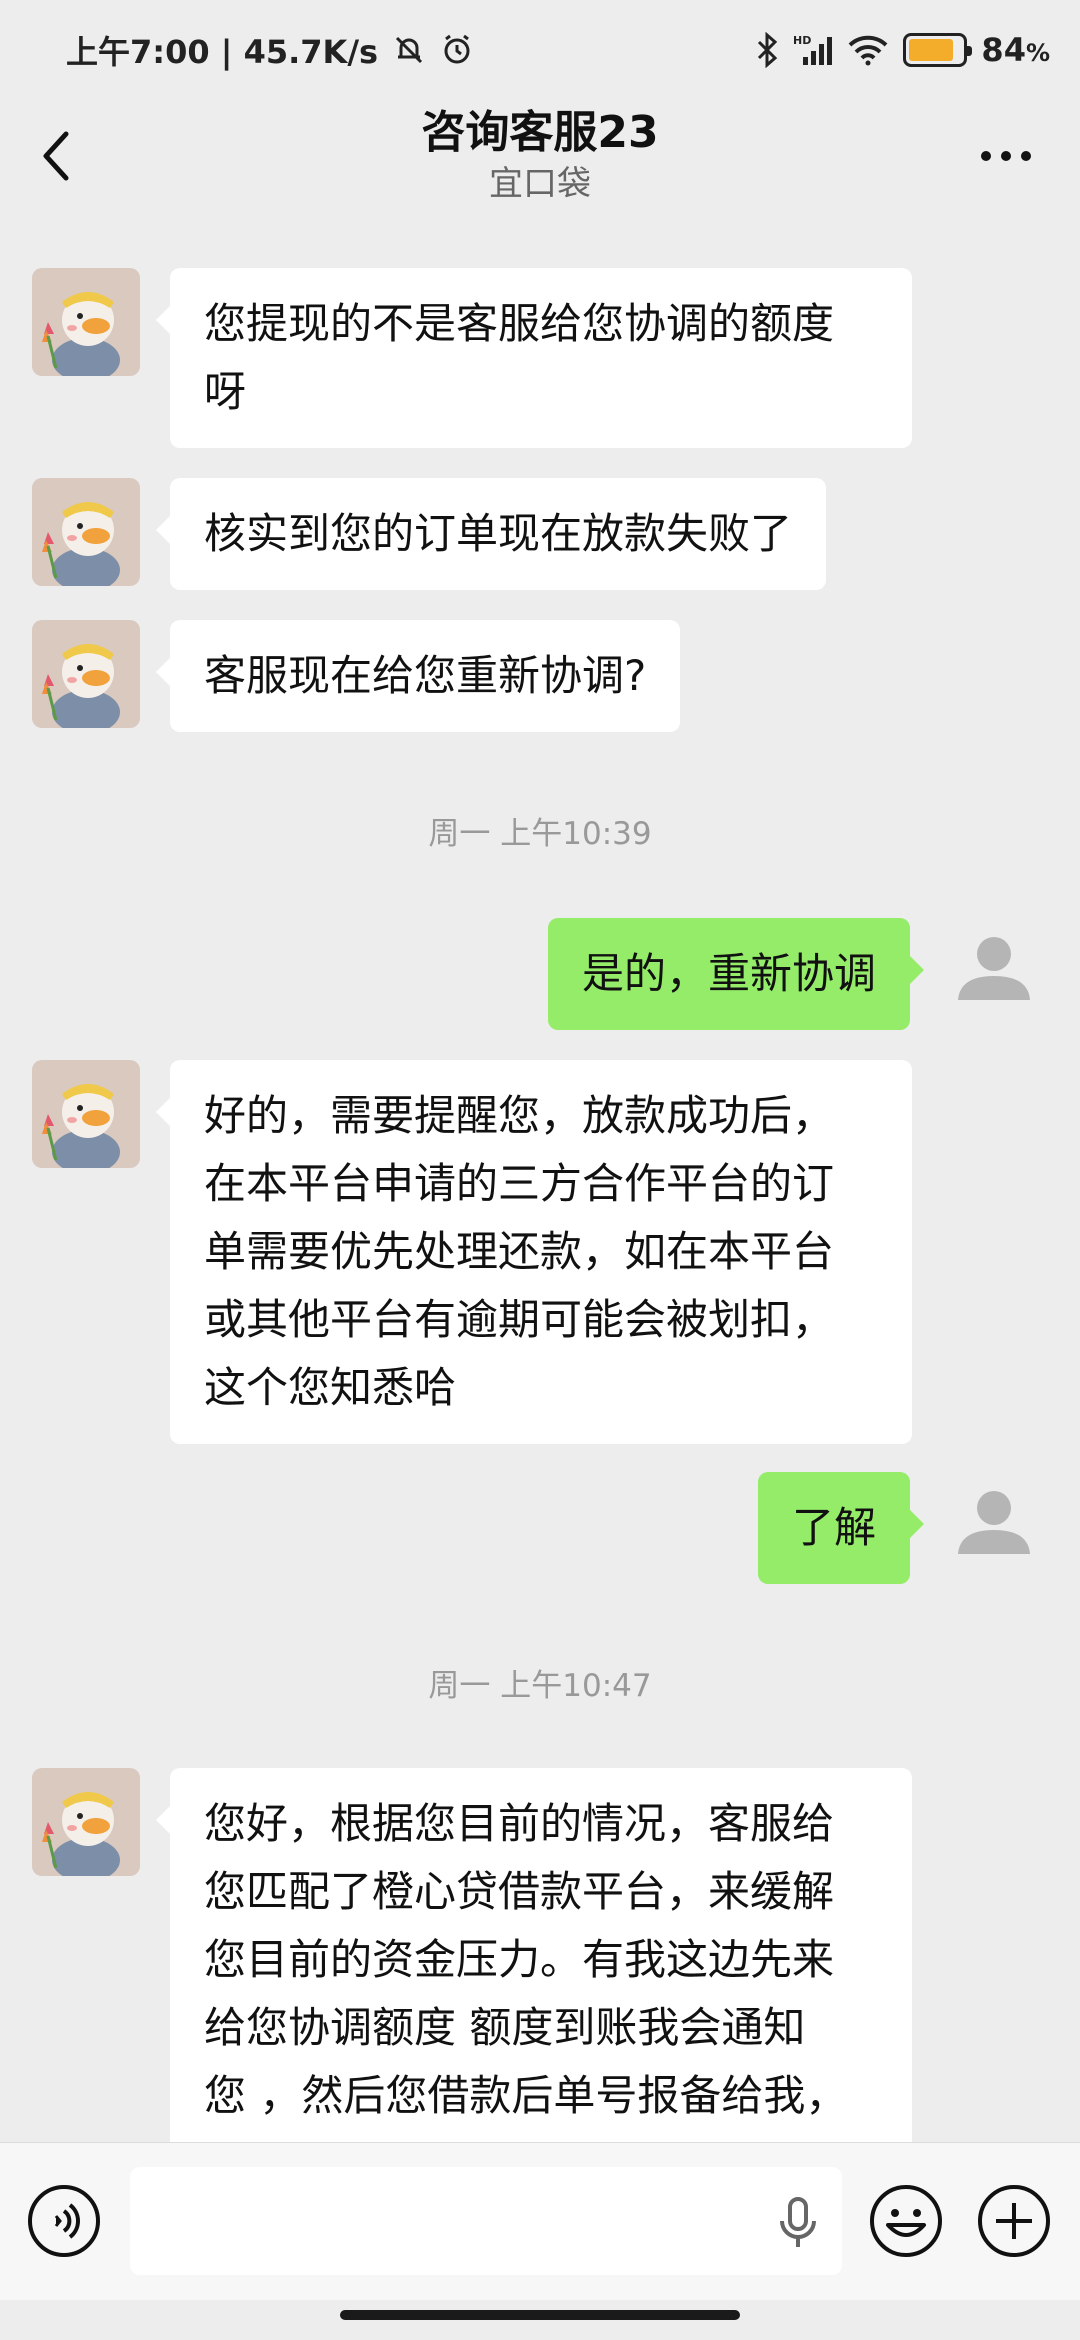 This screenshot has width=1080, height=2340. I want to click on message-line: 客服现在给您重新协调?, so click(425, 675).